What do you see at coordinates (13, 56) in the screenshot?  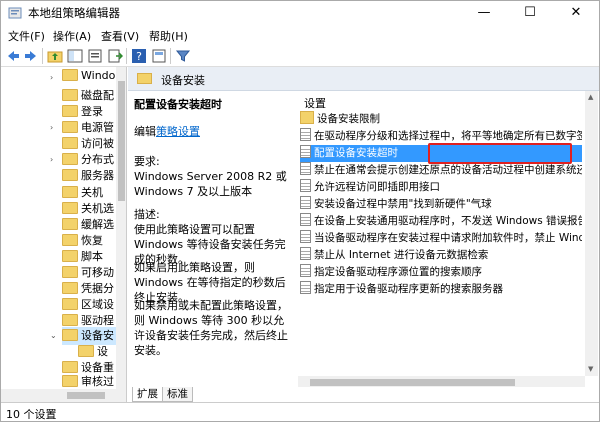 I see `back-icon` at bounding box center [13, 56].